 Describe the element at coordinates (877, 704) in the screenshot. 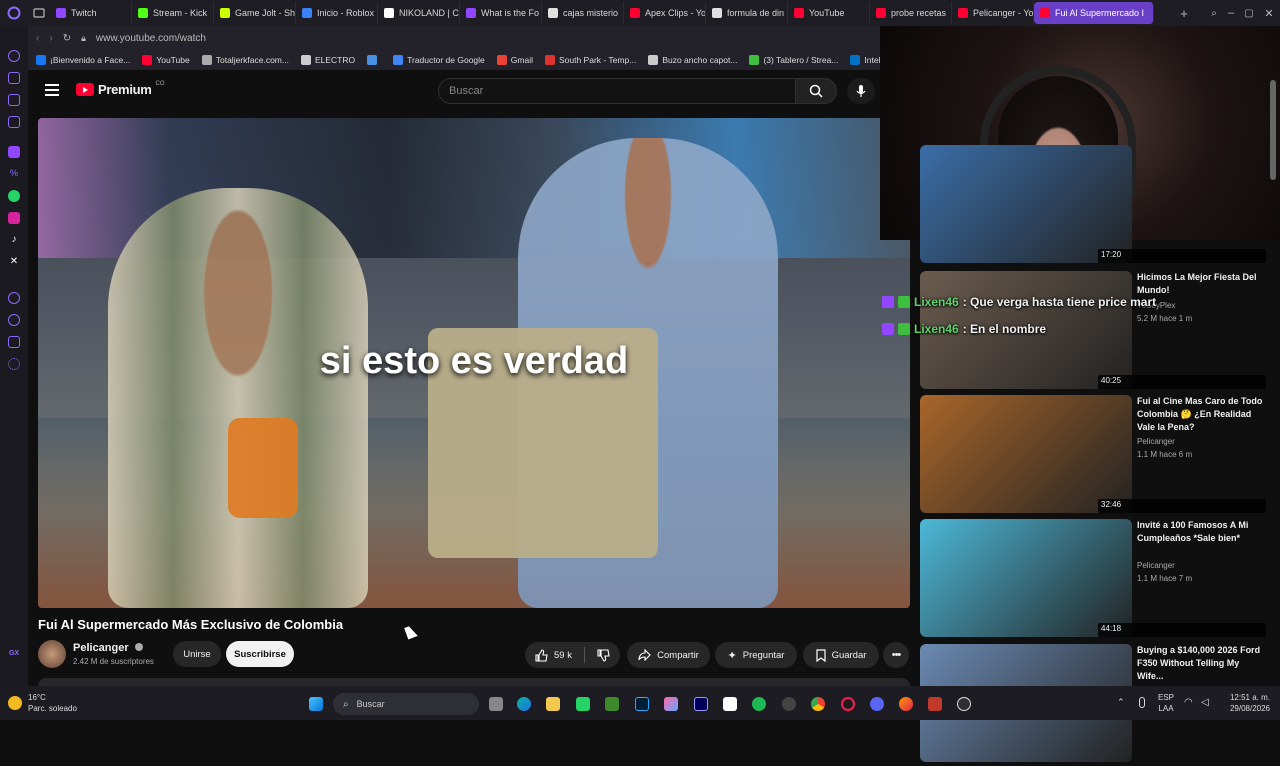

I see `discord-icon` at that location.